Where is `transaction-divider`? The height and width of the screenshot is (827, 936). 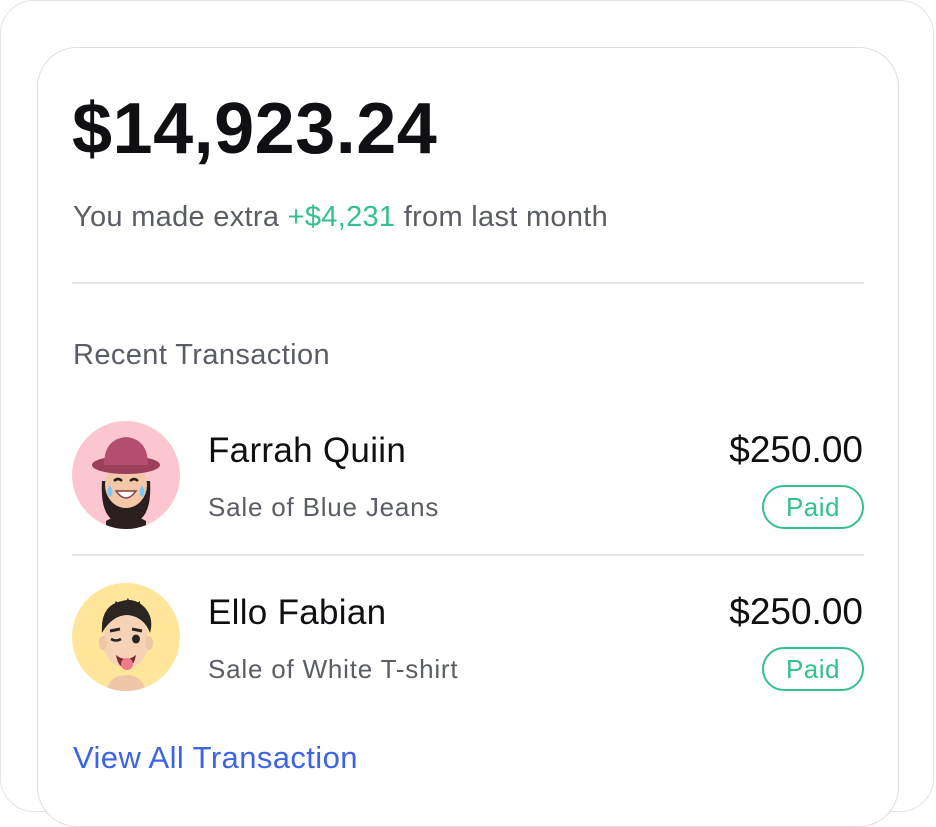 transaction-divider is located at coordinates (468, 555).